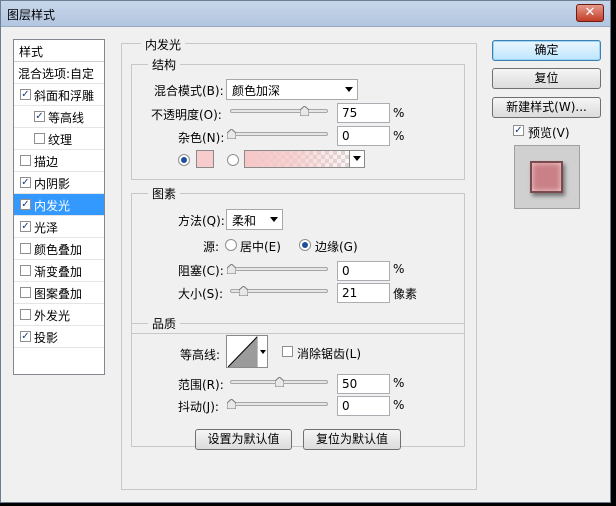 This screenshot has width=616, height=506. What do you see at coordinates (231, 269) in the screenshot?
I see `choke-slider-thumb` at bounding box center [231, 269].